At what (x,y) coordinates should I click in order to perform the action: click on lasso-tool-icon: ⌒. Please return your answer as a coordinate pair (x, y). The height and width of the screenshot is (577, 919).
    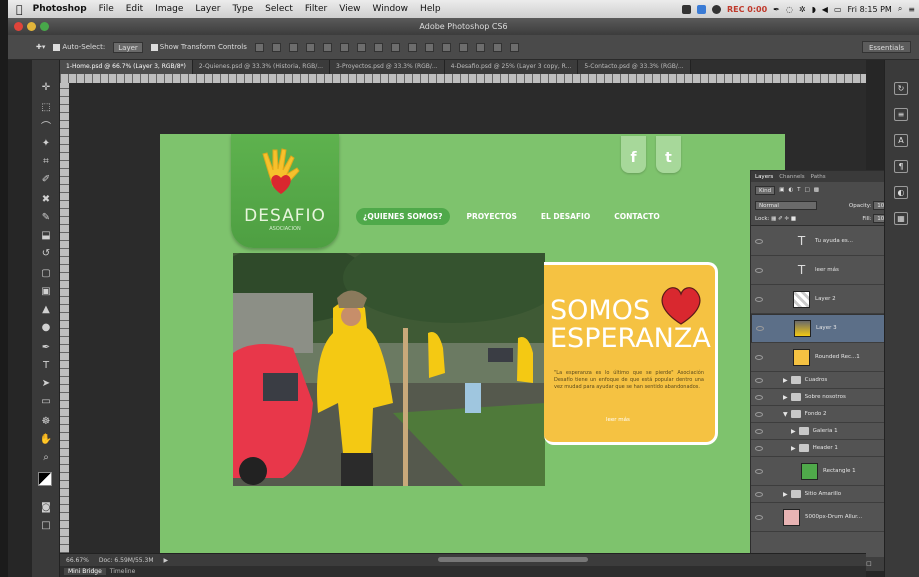
    Looking at the image, I should click on (46, 125).